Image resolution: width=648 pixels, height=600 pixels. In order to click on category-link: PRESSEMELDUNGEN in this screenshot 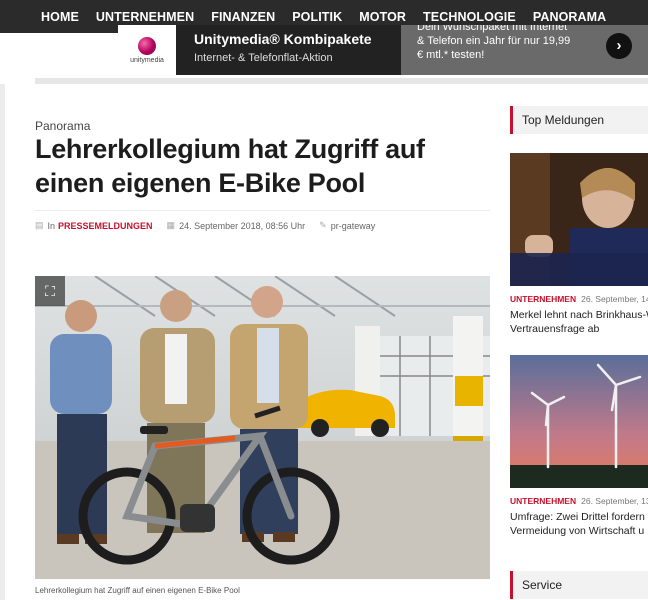, I will do `click(105, 226)`.